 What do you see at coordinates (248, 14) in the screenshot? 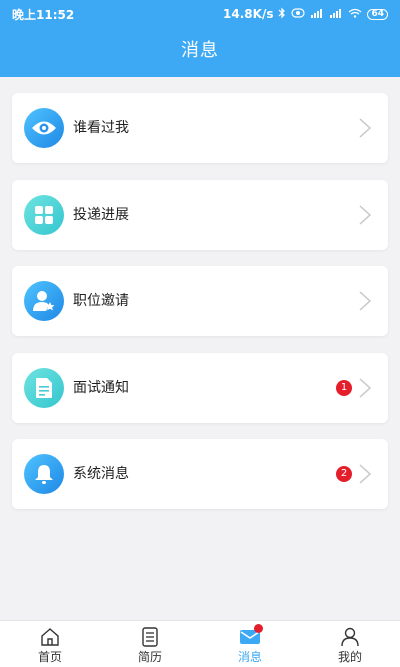
I see `network-speed: 14.8K/s` at bounding box center [248, 14].